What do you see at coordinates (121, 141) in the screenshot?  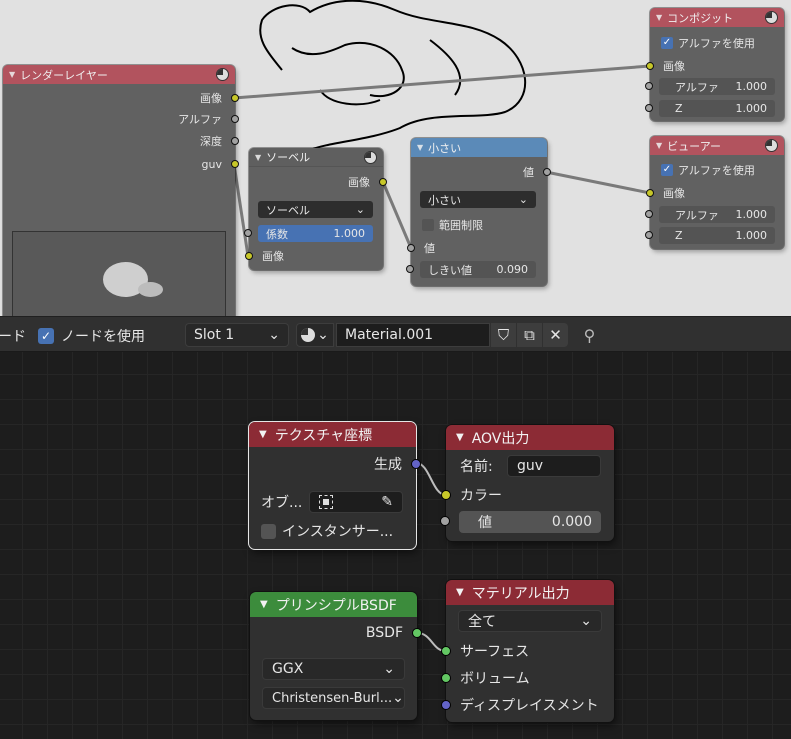 I see `output-depth: 深度` at bounding box center [121, 141].